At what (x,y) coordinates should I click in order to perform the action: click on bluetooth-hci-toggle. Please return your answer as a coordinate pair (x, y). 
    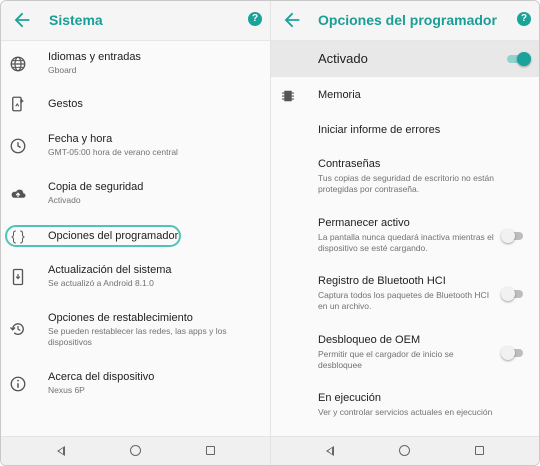
    Looking at the image, I should click on (513, 294).